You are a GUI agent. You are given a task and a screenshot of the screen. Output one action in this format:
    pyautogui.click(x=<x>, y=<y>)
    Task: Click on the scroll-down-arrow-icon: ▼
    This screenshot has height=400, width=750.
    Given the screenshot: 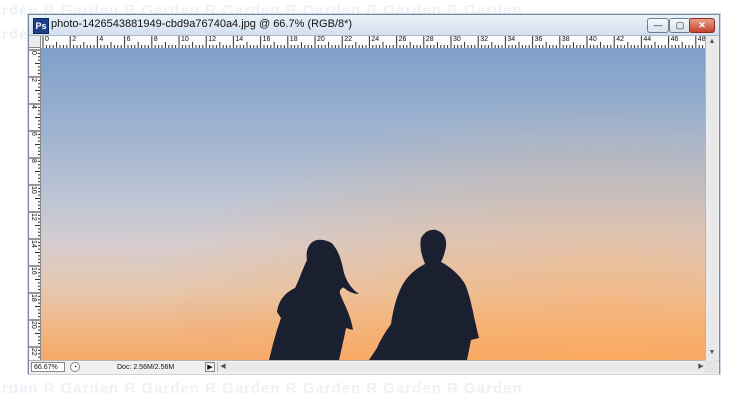 What is the action you would take?
    pyautogui.click(x=712, y=353)
    